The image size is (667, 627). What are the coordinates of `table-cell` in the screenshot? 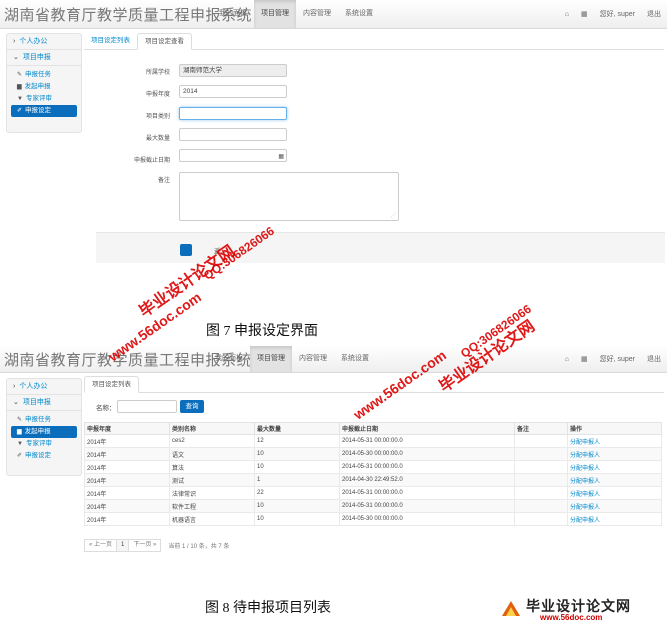 It's located at (541, 467).